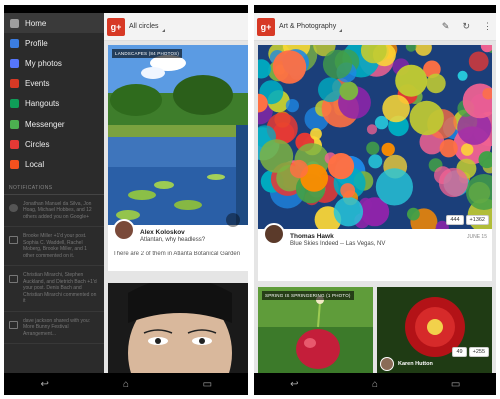 The image size is (500, 399). Describe the element at coordinates (338, 244) in the screenshot. I see `post-subtitle: Blue Skies Indeed -- Las Vegas, NV` at that location.